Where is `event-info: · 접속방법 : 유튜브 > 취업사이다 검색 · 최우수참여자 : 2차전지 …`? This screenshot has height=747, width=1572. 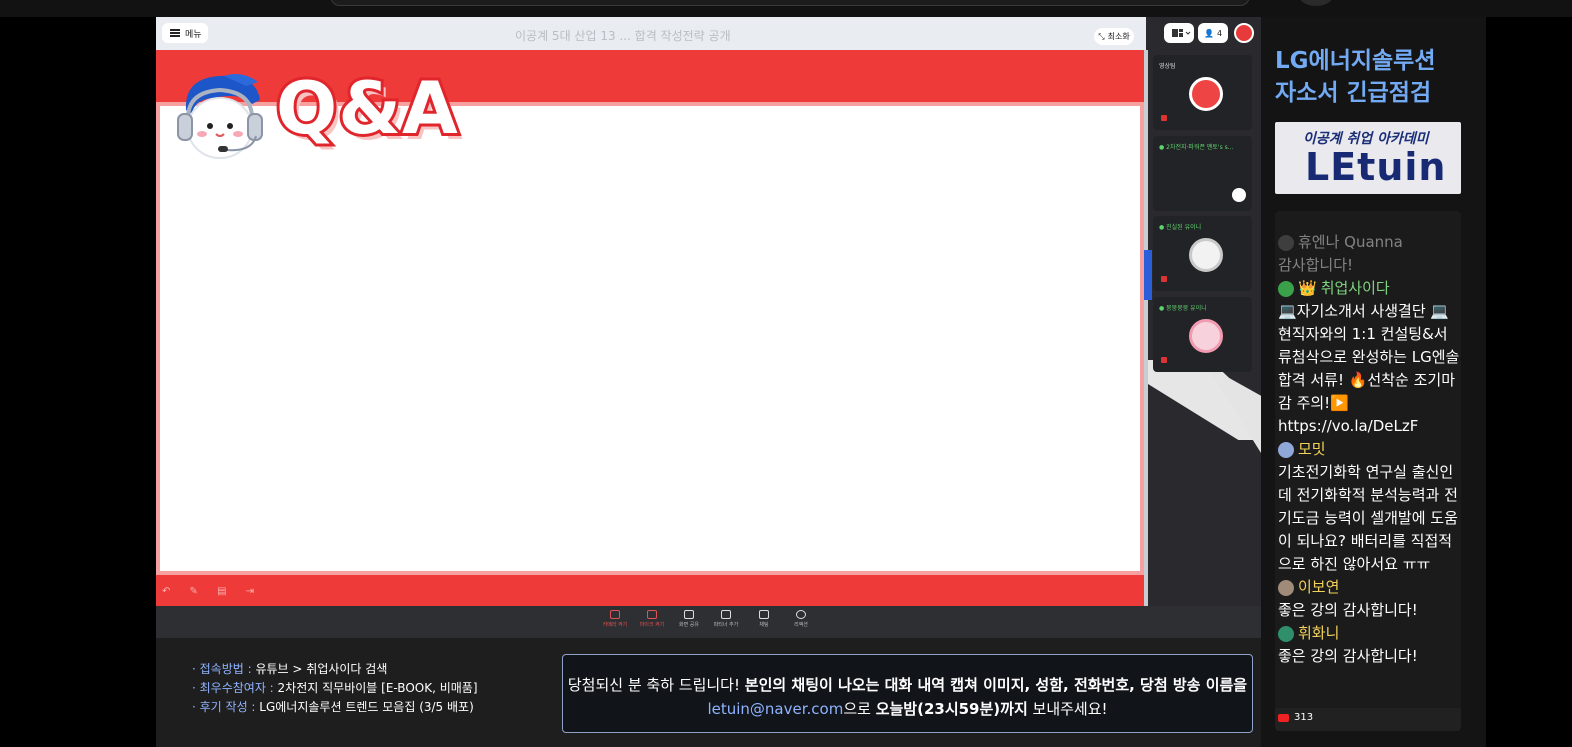
event-info: · 접속방법 : 유튜브 > 취업사이다 검색 · 최우수참여자 : 2차전지 … is located at coordinates (335, 688).